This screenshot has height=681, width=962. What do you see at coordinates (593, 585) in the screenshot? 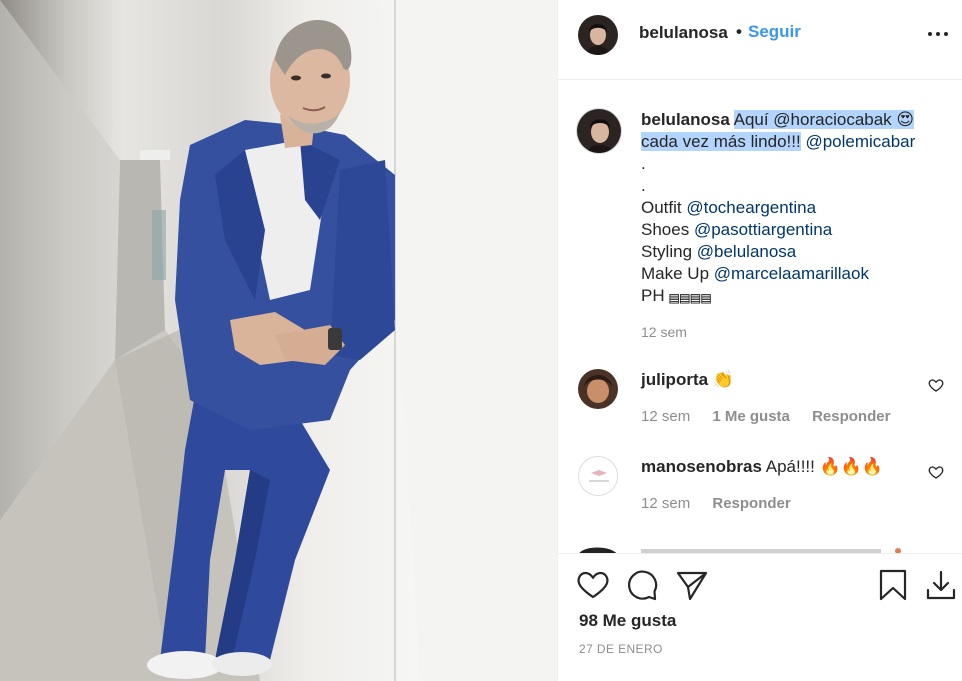
I see `heart-icon` at bounding box center [593, 585].